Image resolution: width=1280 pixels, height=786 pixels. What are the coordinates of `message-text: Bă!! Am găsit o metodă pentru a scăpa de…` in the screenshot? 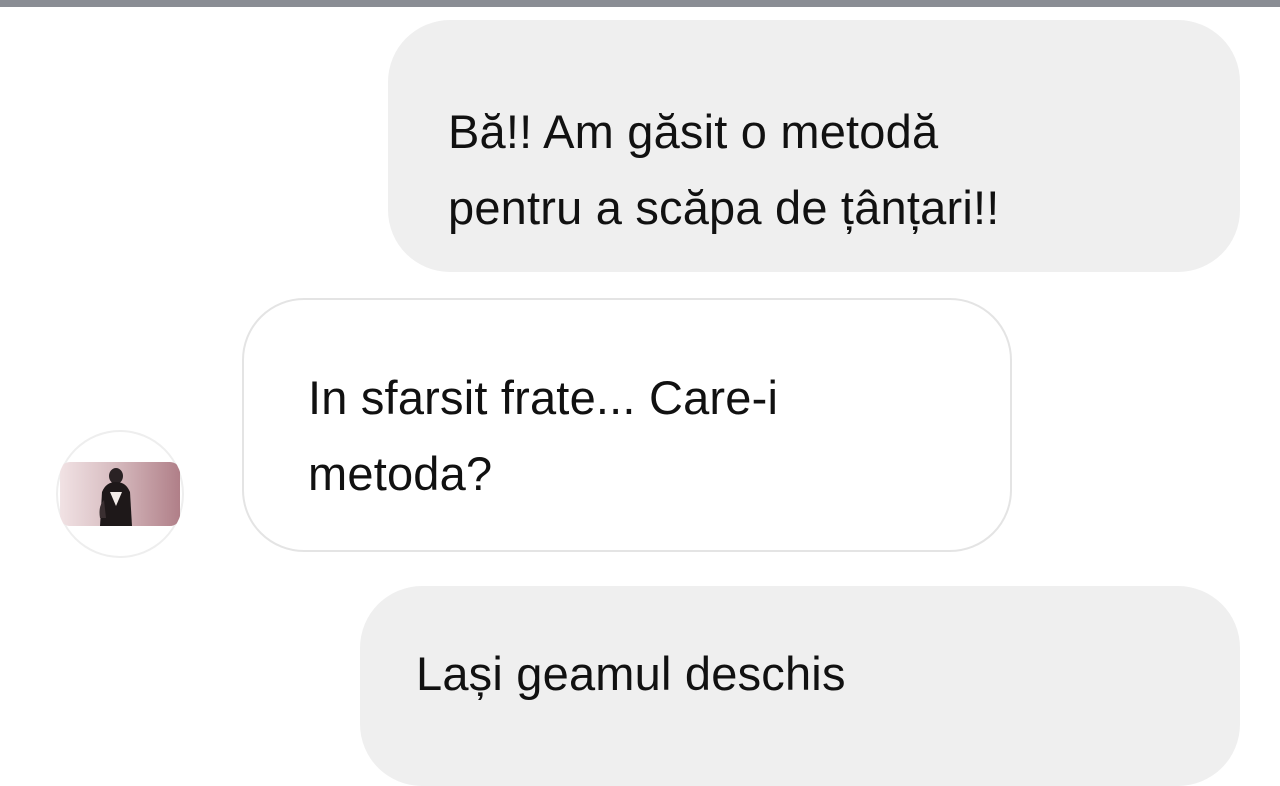 It's located at (724, 169).